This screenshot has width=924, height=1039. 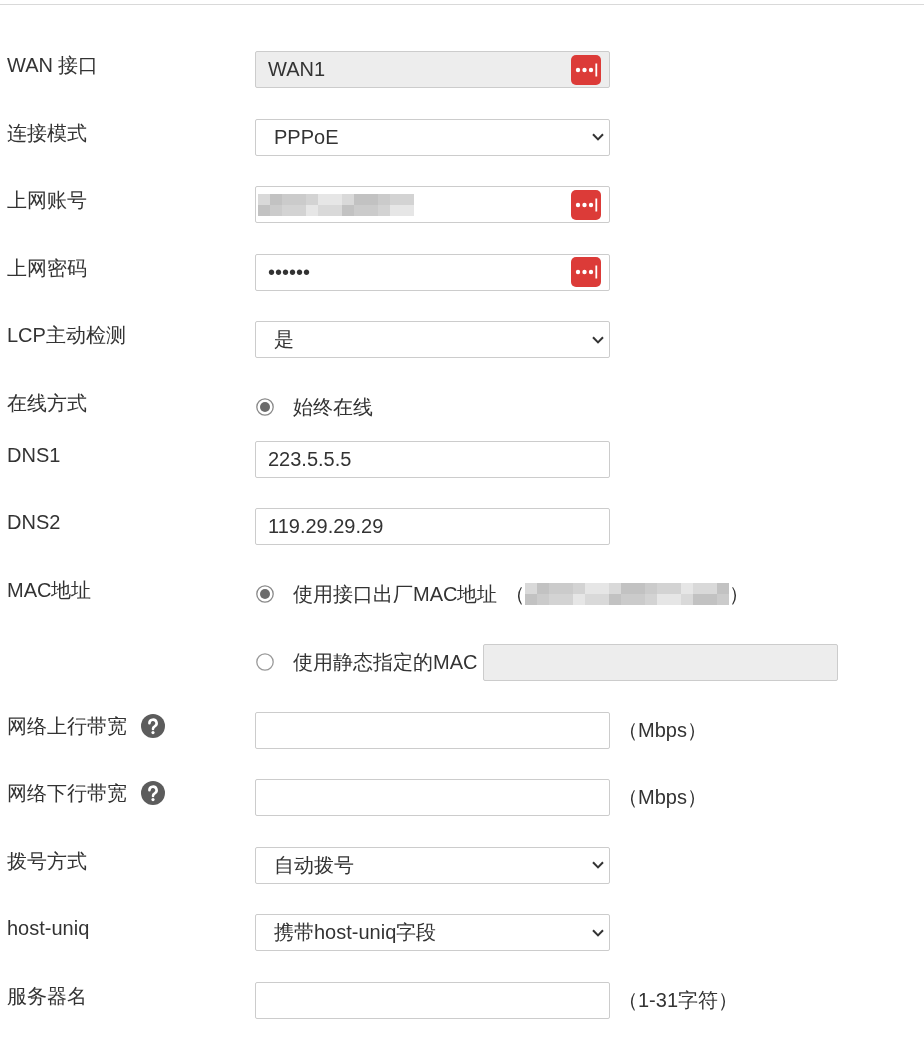 What do you see at coordinates (48, 928) in the screenshot?
I see `field-label: host-uniq` at bounding box center [48, 928].